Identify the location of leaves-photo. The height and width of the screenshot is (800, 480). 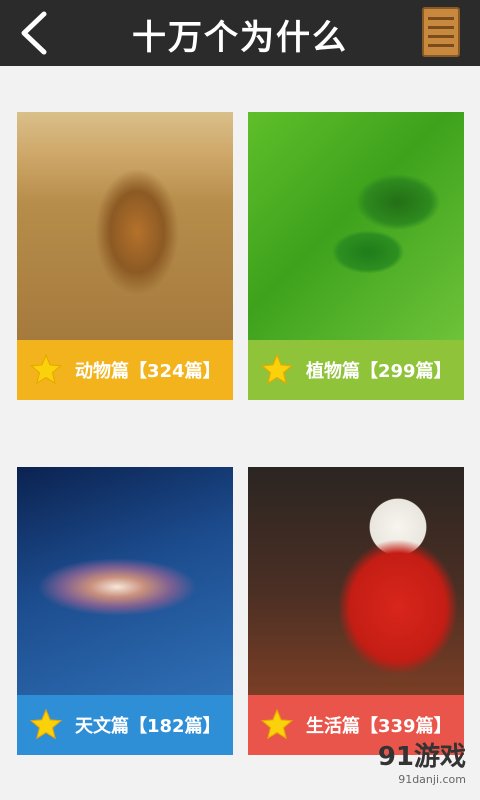
(356, 226).